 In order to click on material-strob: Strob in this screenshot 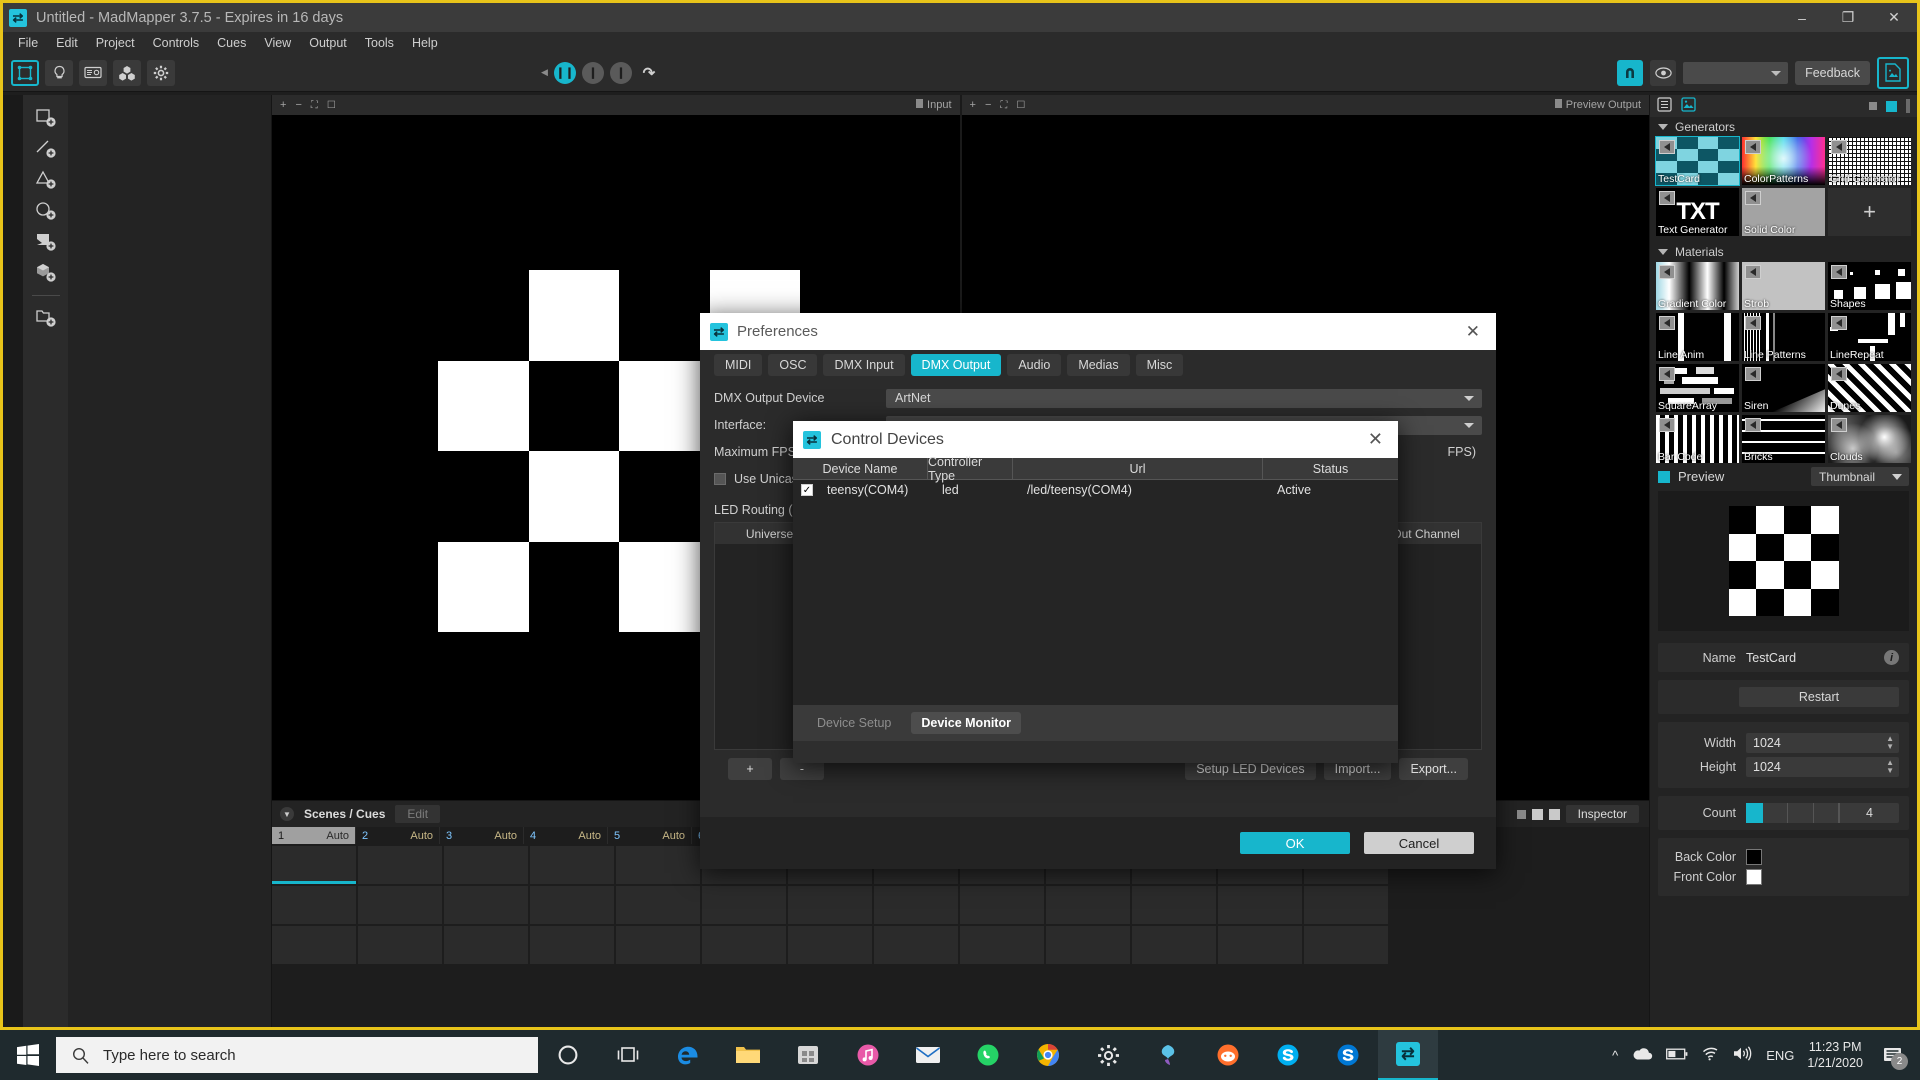, I will do `click(1783, 286)`.